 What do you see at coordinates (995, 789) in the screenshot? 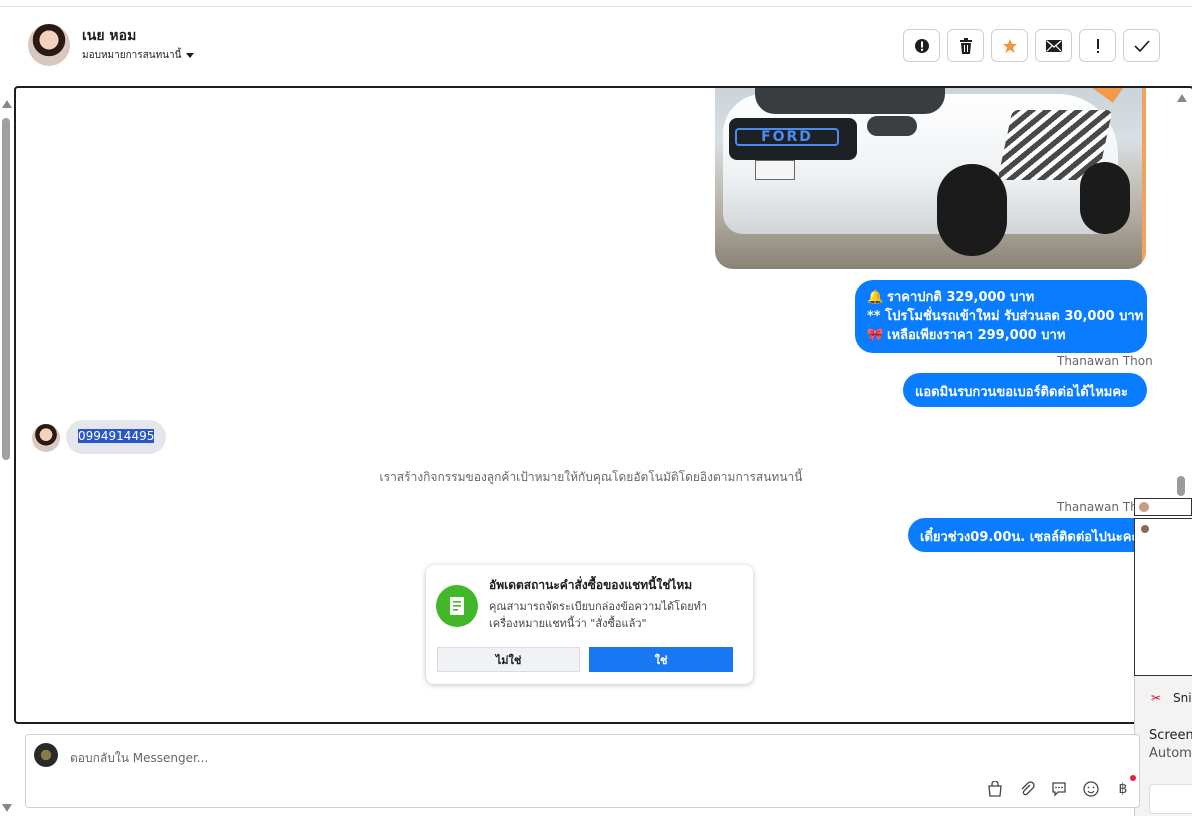
I see `bag-icon` at bounding box center [995, 789].